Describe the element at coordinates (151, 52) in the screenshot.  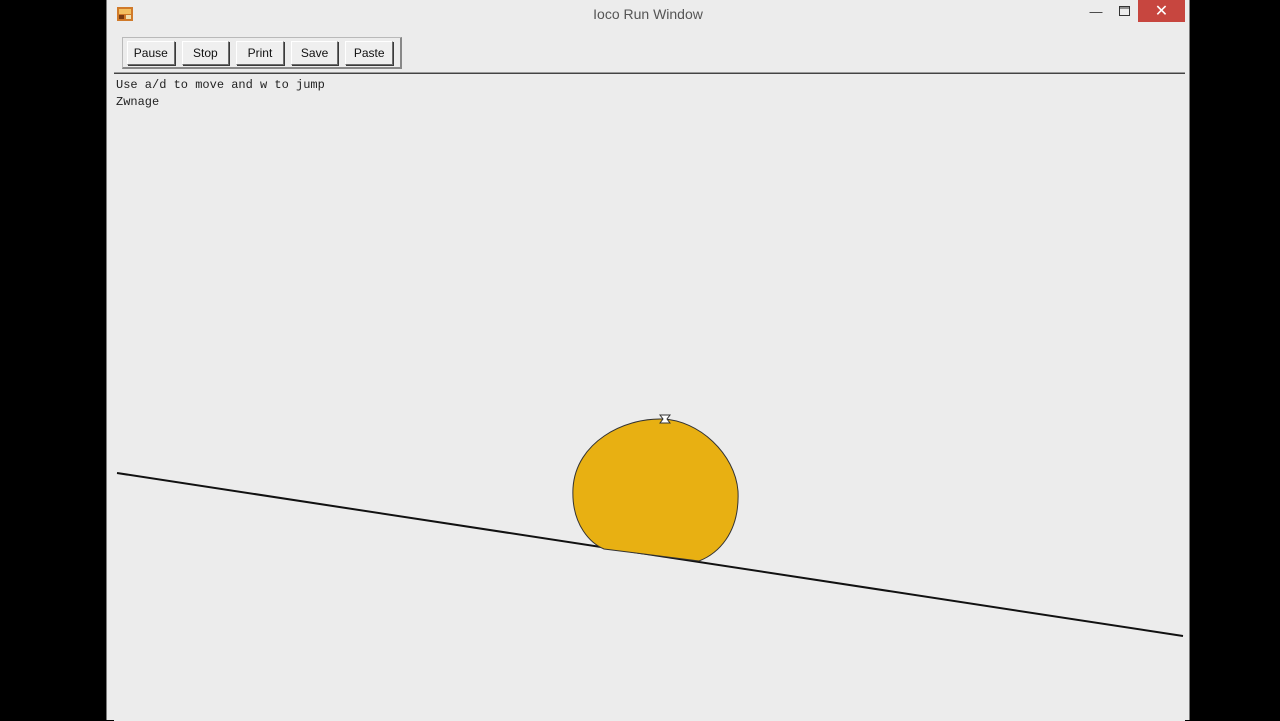
I see `pause-button: Pause` at that location.